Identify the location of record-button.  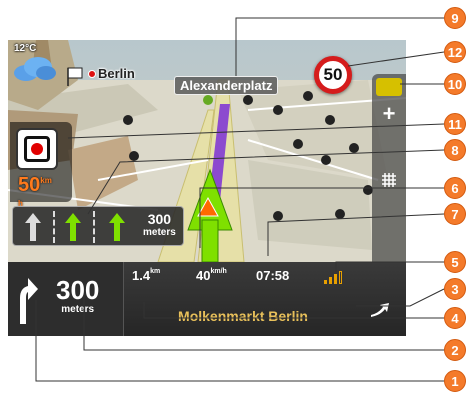
(37, 149).